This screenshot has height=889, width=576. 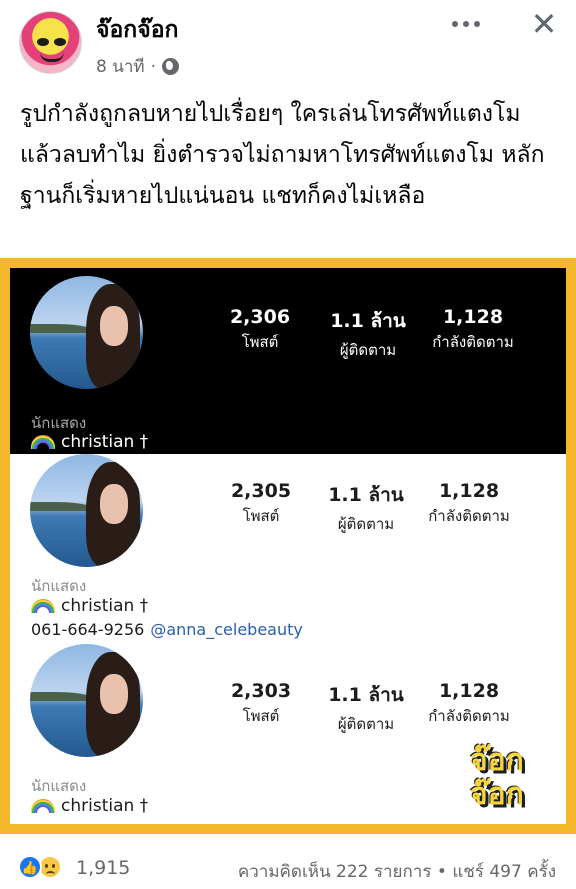 What do you see at coordinates (120, 66) in the screenshot?
I see `post-time: 8 นาที` at bounding box center [120, 66].